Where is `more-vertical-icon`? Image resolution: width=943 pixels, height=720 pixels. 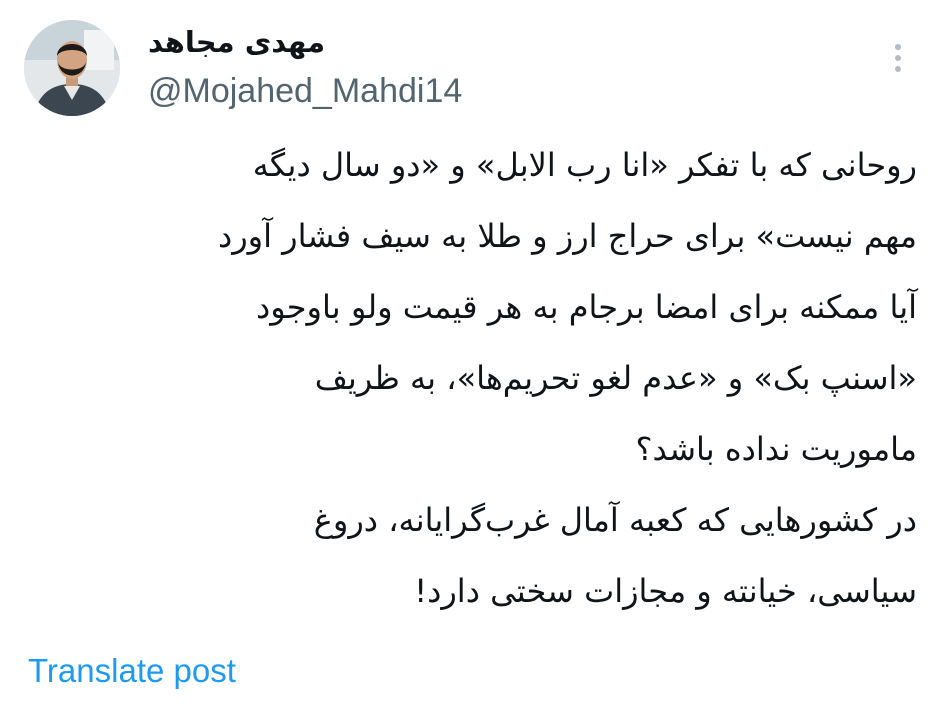 more-vertical-icon is located at coordinates (898, 58).